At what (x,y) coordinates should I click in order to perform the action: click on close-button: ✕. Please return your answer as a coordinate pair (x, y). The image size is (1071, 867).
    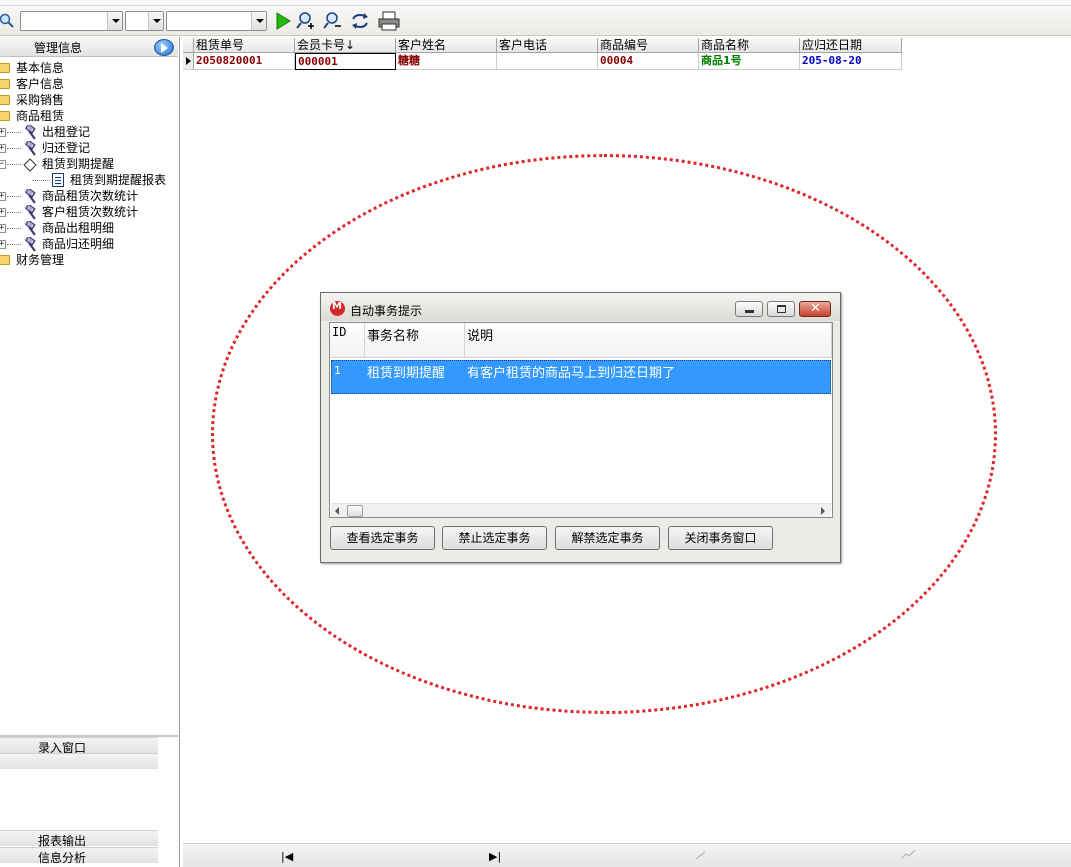
    Looking at the image, I should click on (815, 309).